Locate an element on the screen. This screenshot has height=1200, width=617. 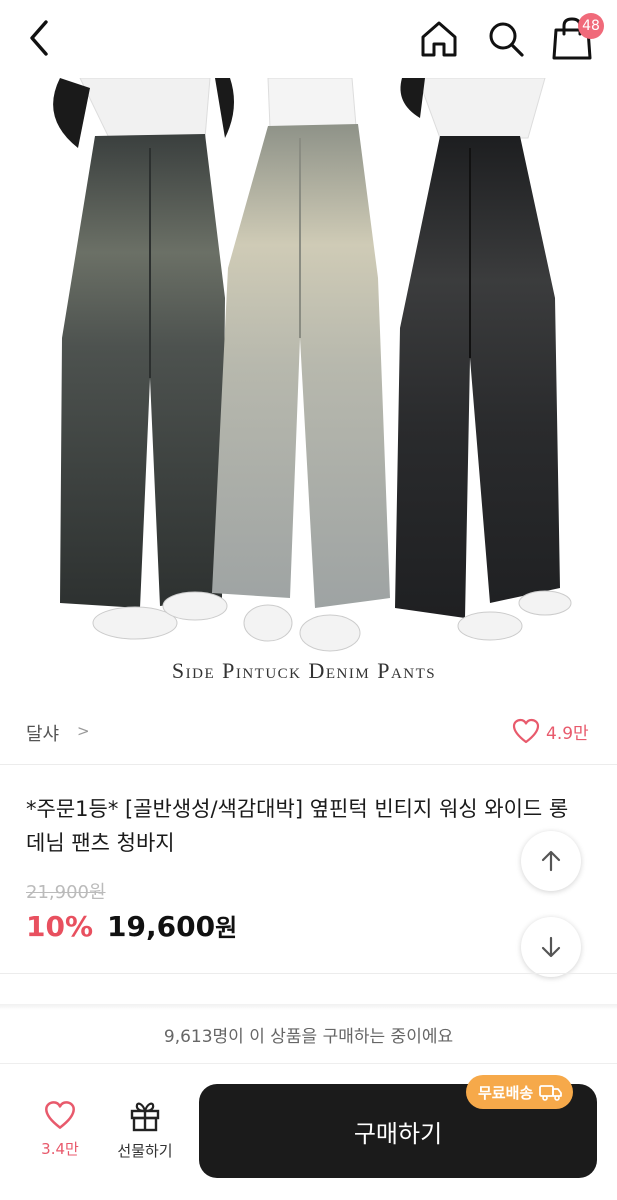
arrow-up-icon is located at coordinates (551, 861).